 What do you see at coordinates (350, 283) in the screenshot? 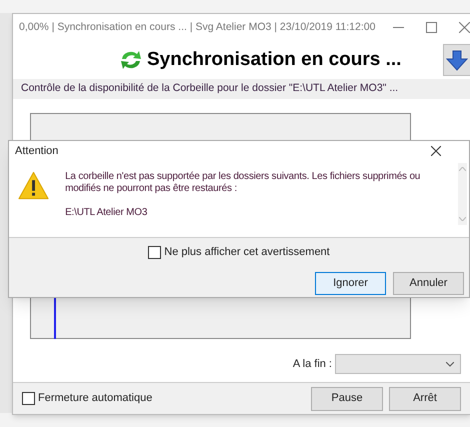
I see `dialog-button: Ignorer` at bounding box center [350, 283].